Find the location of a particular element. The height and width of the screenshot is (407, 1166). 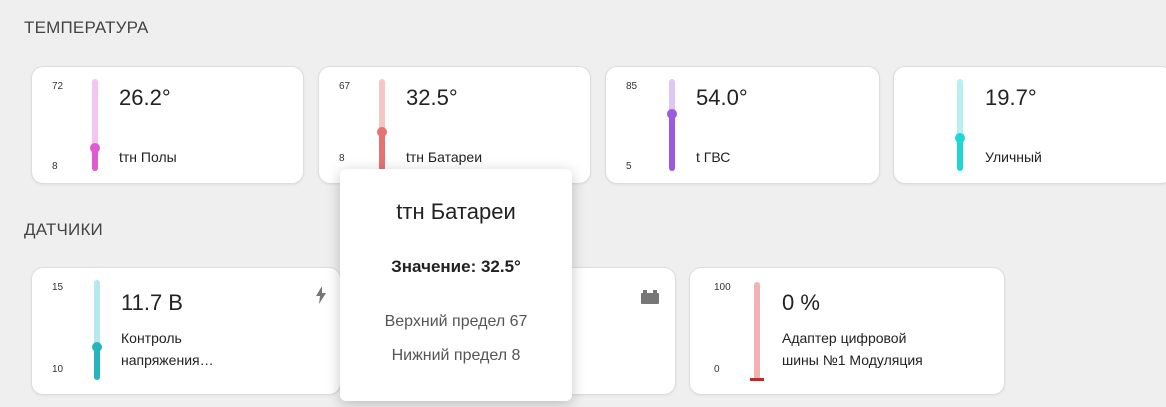

sensor-name: t ГВС is located at coordinates (713, 157).